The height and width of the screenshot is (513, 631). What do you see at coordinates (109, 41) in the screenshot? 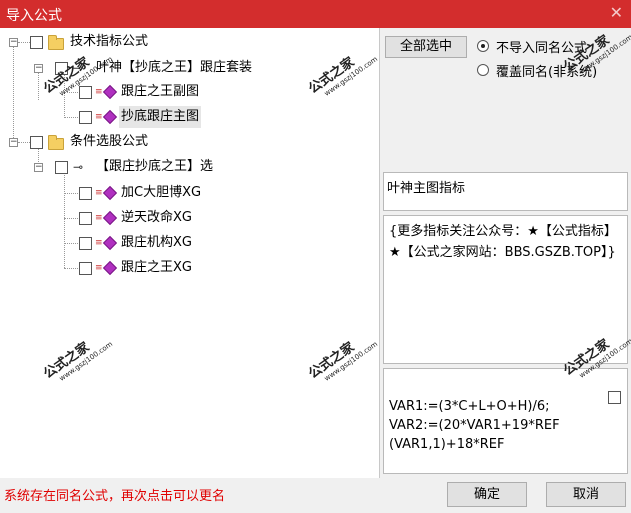
I see `node-label: 技术指标公式` at bounding box center [109, 41].